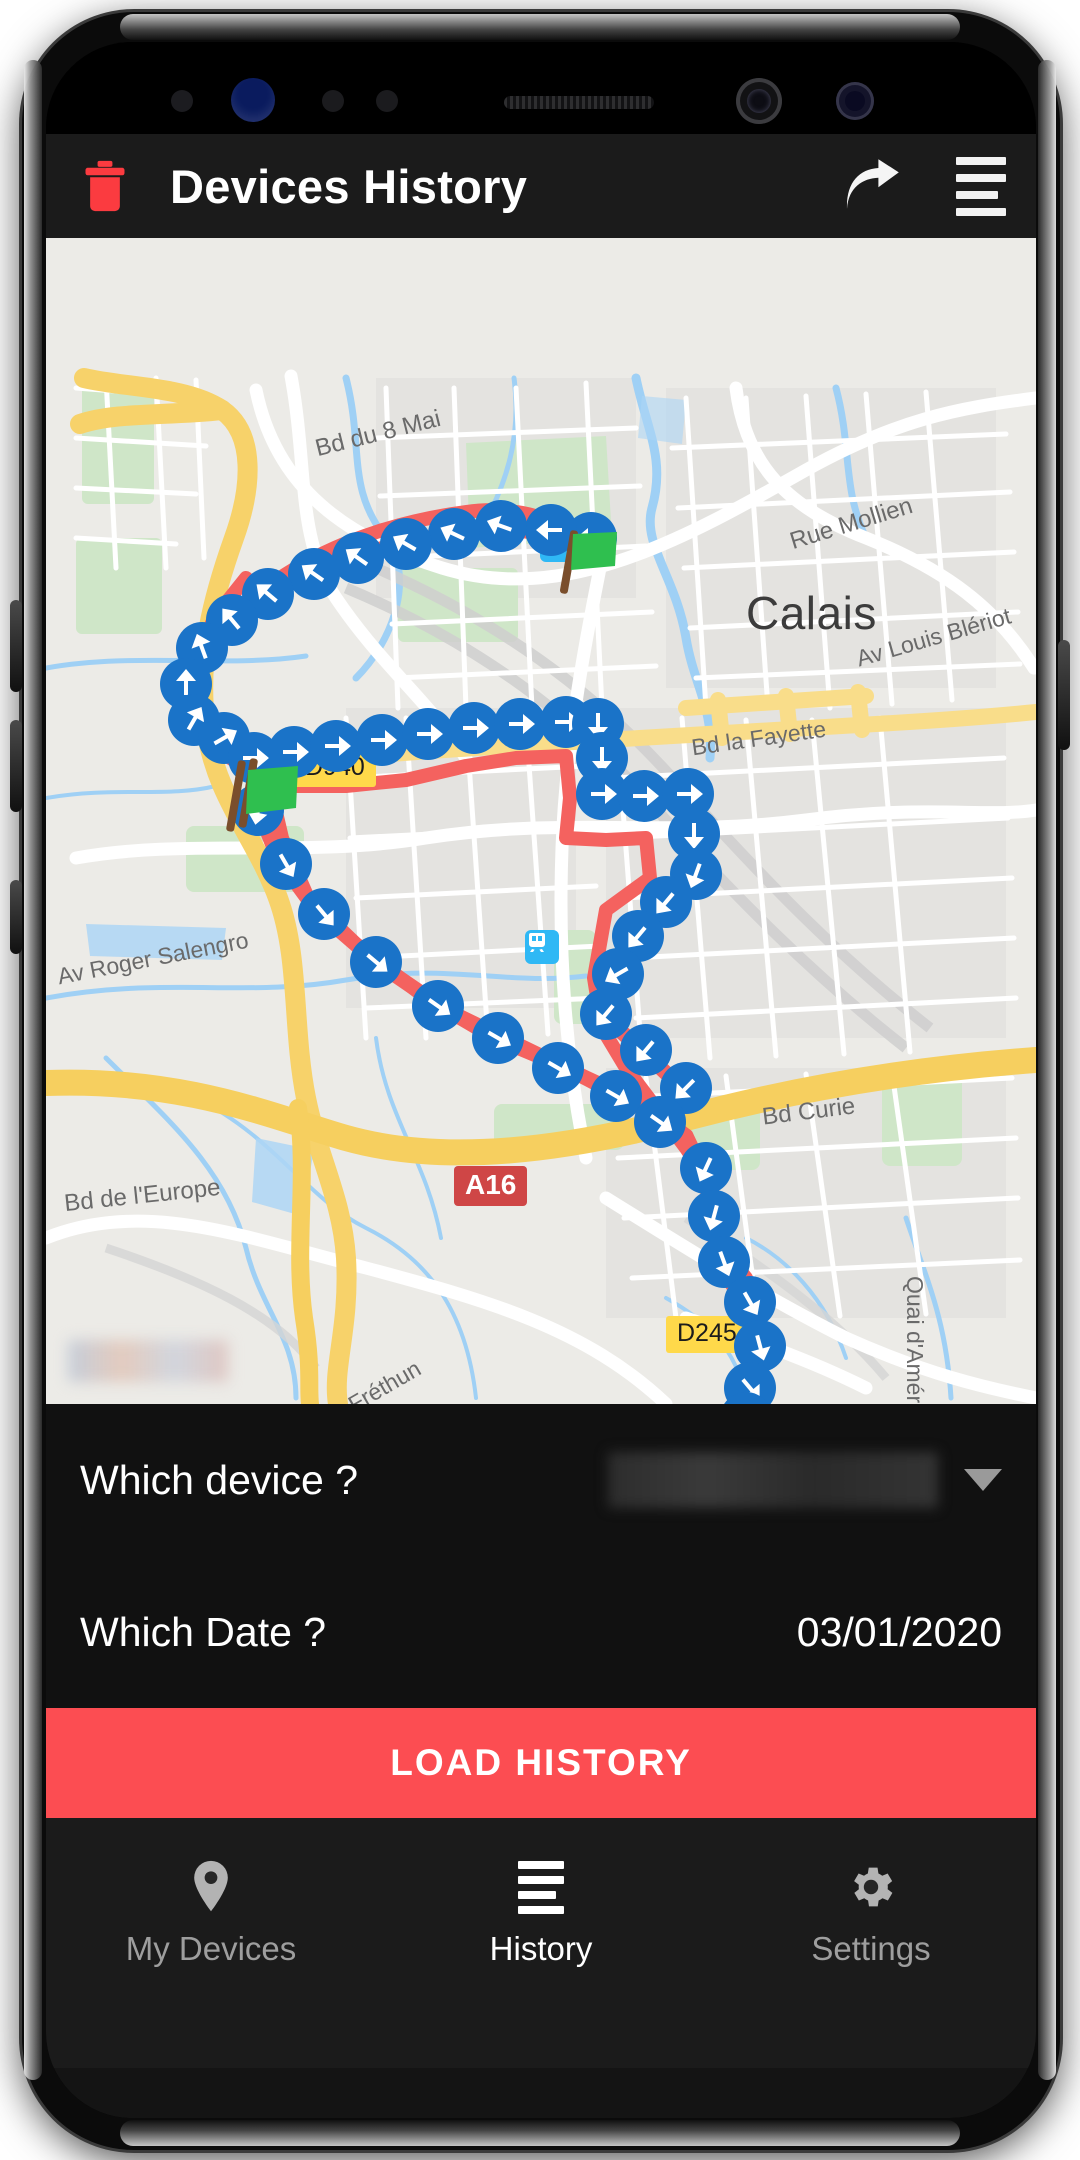 This screenshot has height=2160, width=1080. What do you see at coordinates (16, 766) in the screenshot?
I see `volume-down-button` at bounding box center [16, 766].